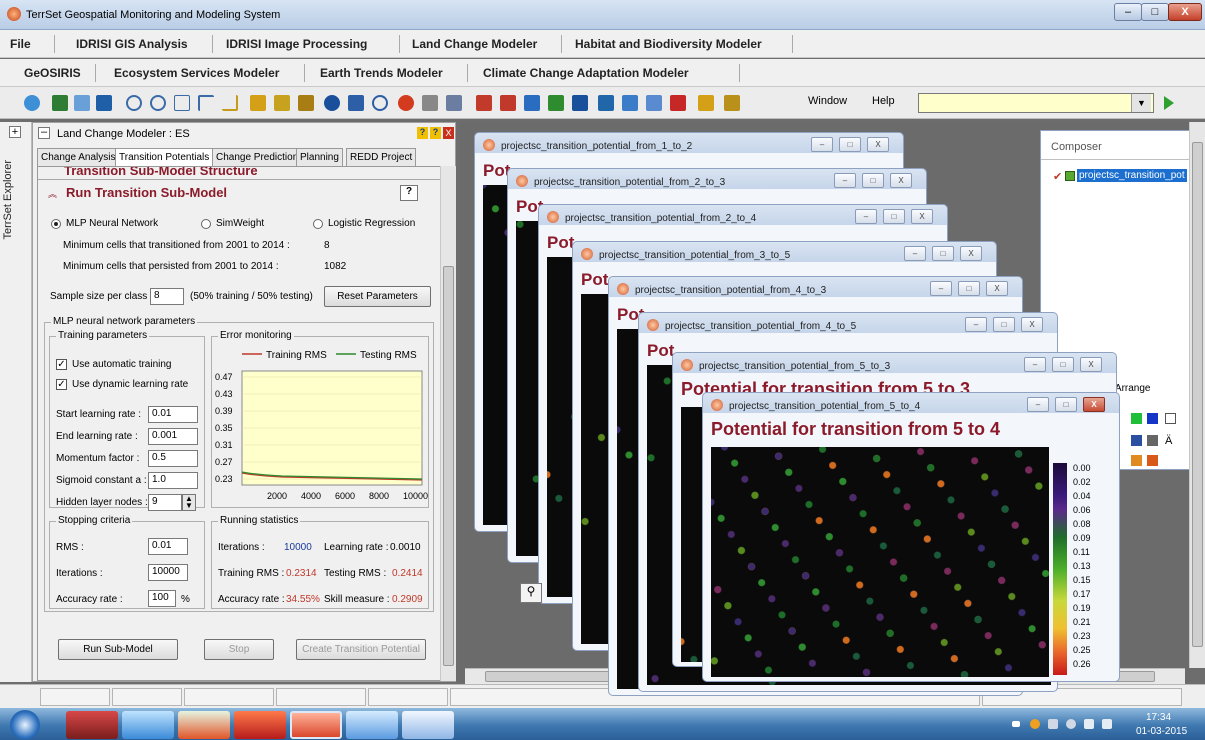  What do you see at coordinates (1016, 724) in the screenshot?
I see `tray-expand-icon` at bounding box center [1016, 724].